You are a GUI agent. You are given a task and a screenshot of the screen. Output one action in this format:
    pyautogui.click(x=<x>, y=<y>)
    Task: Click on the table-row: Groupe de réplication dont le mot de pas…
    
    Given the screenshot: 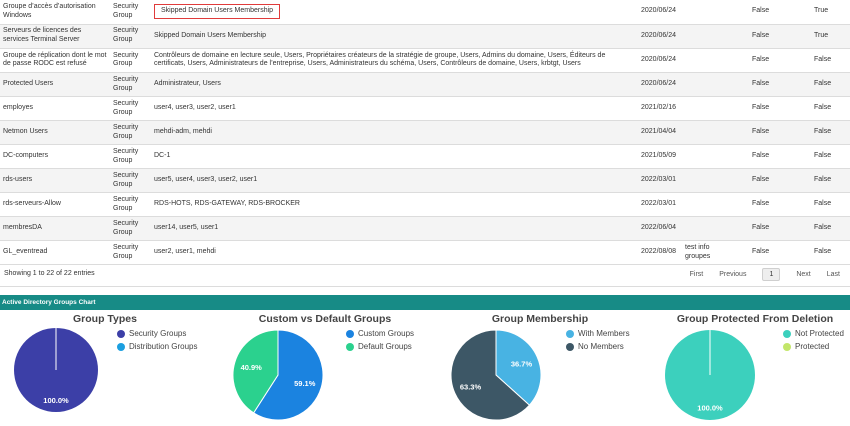 What is the action you would take?
    pyautogui.click(x=425, y=60)
    